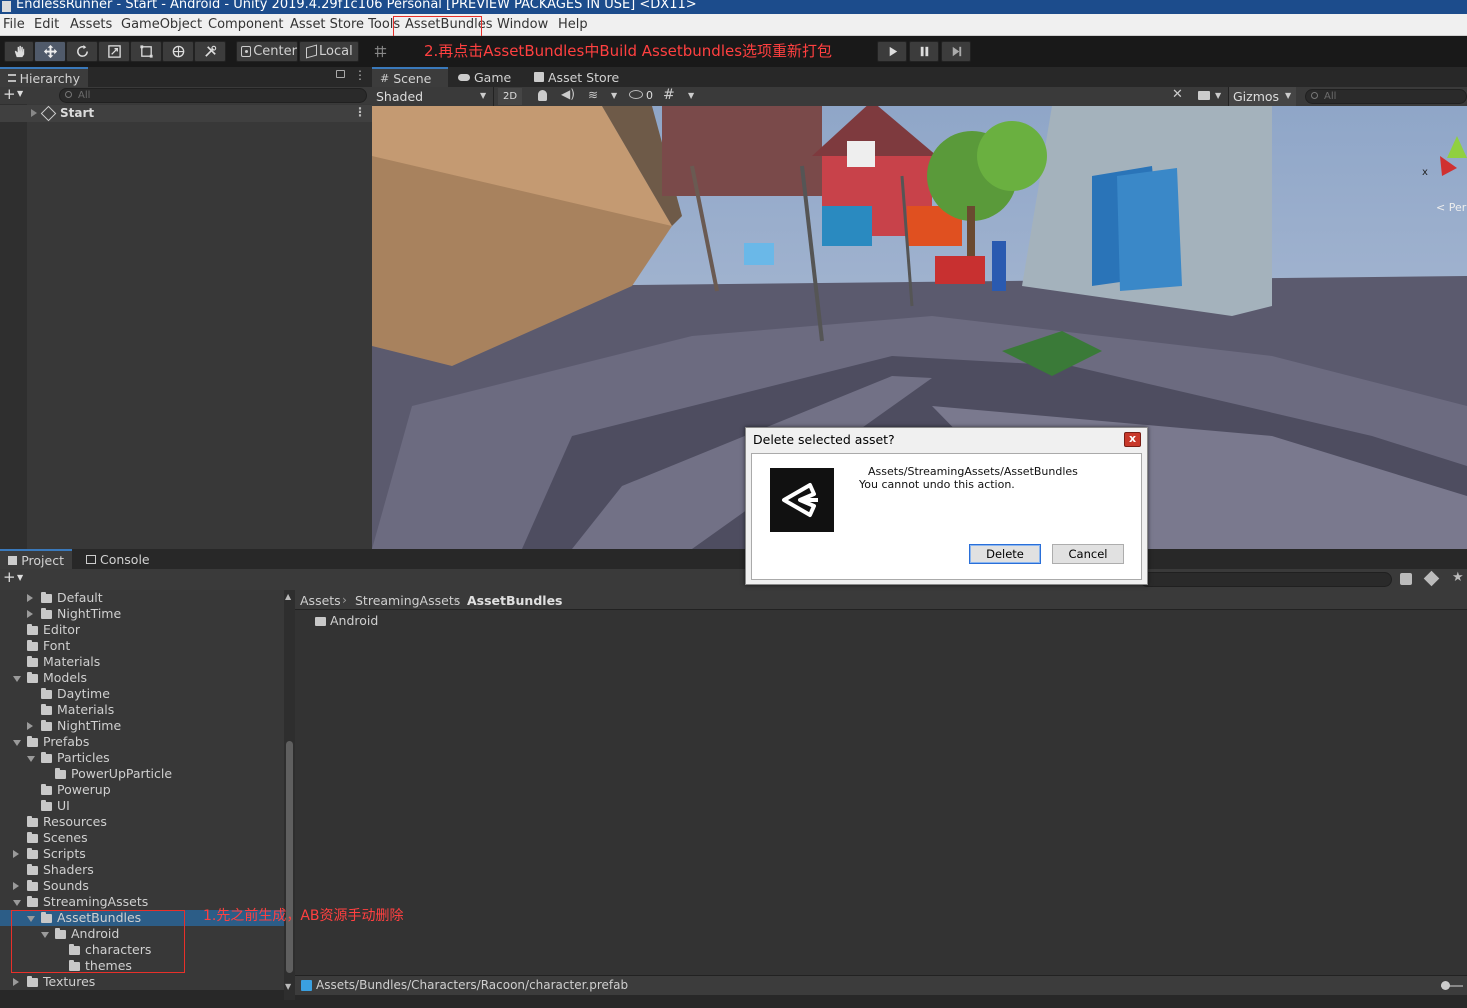  I want to click on folder-icon, so click(46, 709).